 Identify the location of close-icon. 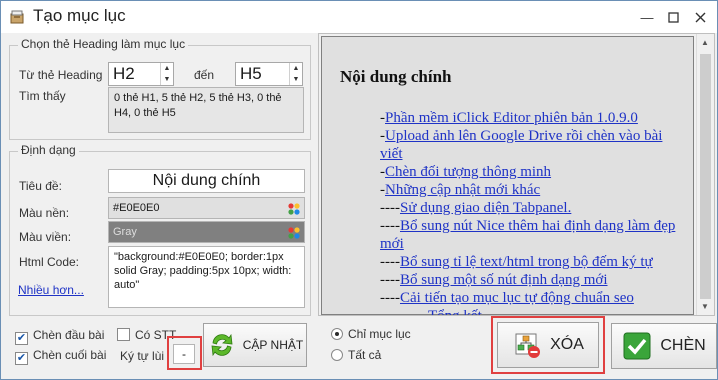
(700, 17).